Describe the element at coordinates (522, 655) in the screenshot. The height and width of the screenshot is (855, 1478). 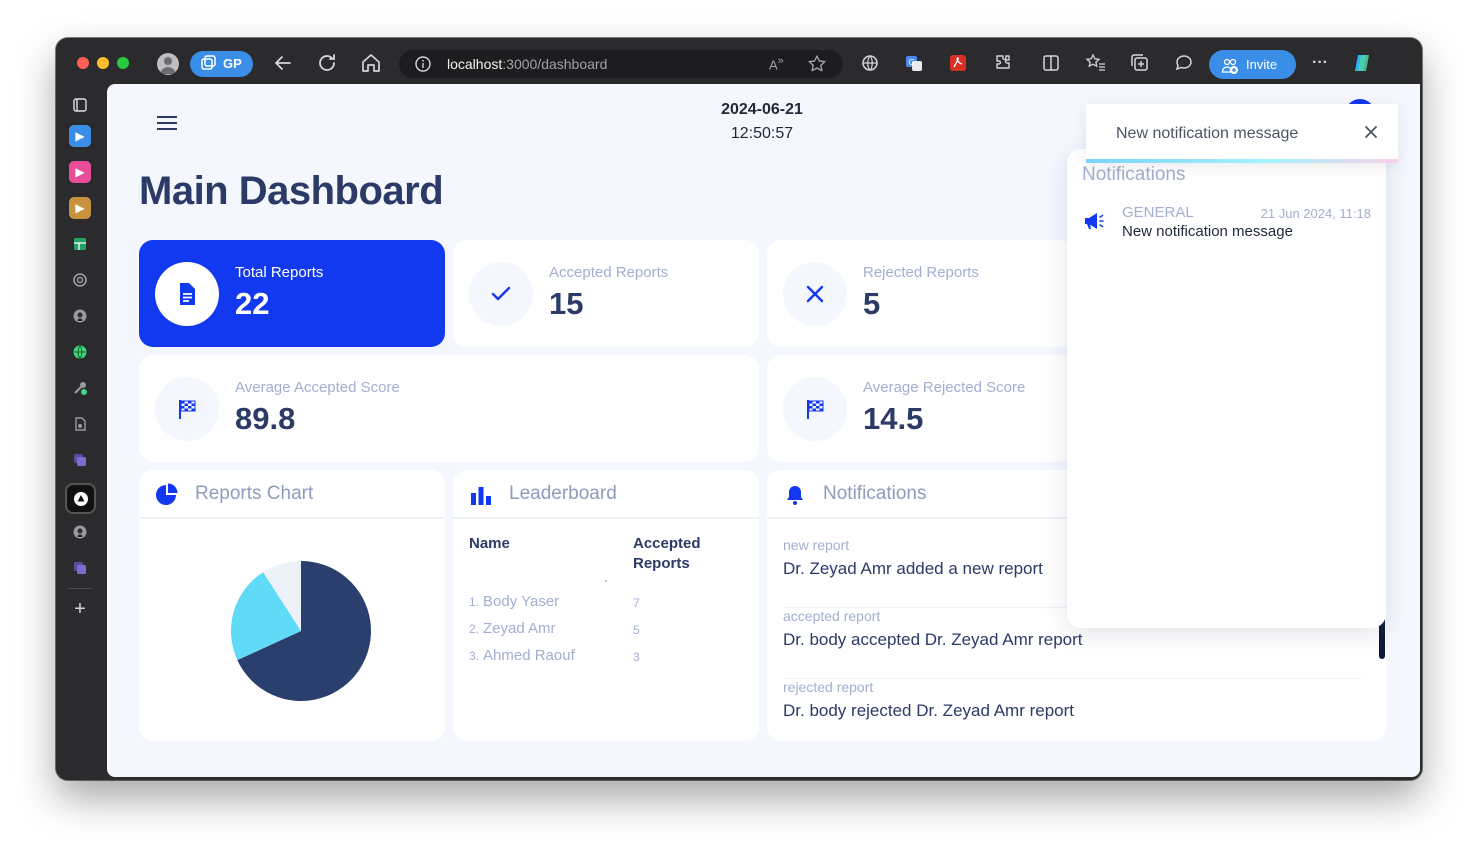
I see `leaderboard-row-name: 3. Ahmed Raouf` at that location.